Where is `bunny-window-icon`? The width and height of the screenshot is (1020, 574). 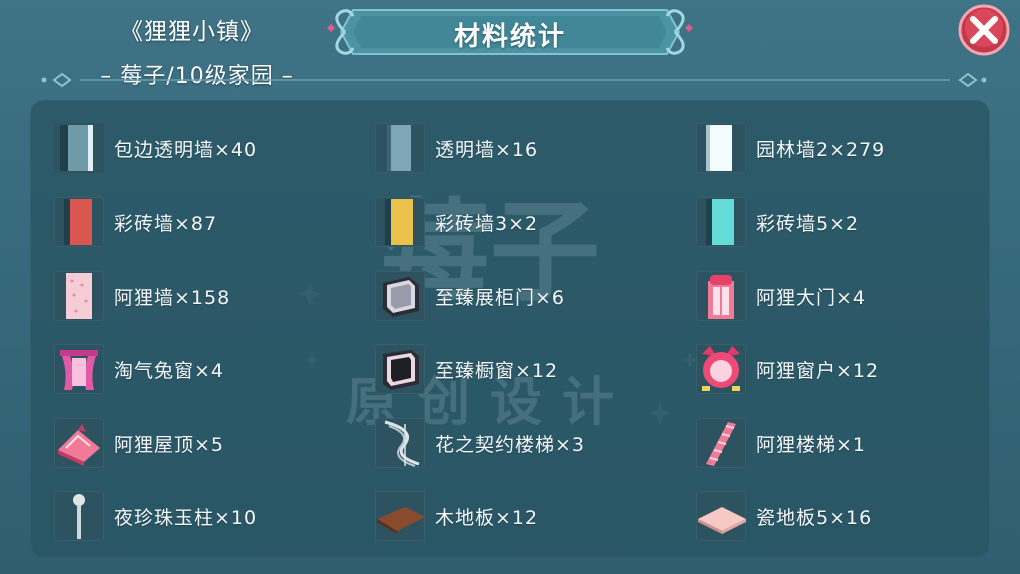
bunny-window-icon is located at coordinates (79, 369).